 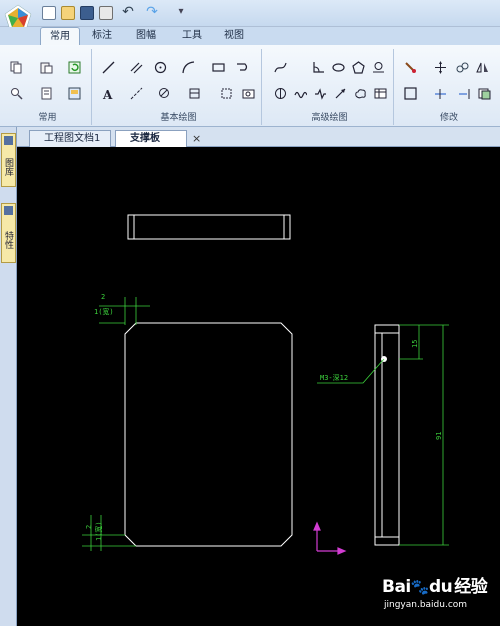 What do you see at coordinates (8, 210) in the screenshot?
I see `properties-panel-icon` at bounding box center [8, 210].